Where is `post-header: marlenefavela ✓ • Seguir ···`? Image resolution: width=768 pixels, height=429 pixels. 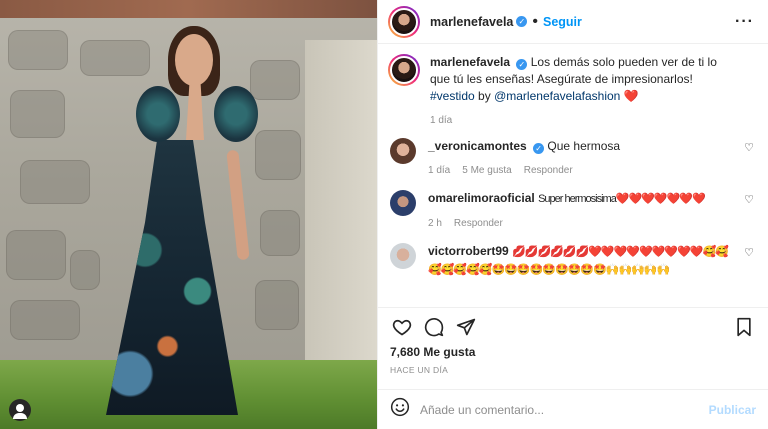
post-header: marlenefavela ✓ • Seguir ··· is located at coordinates (573, 22).